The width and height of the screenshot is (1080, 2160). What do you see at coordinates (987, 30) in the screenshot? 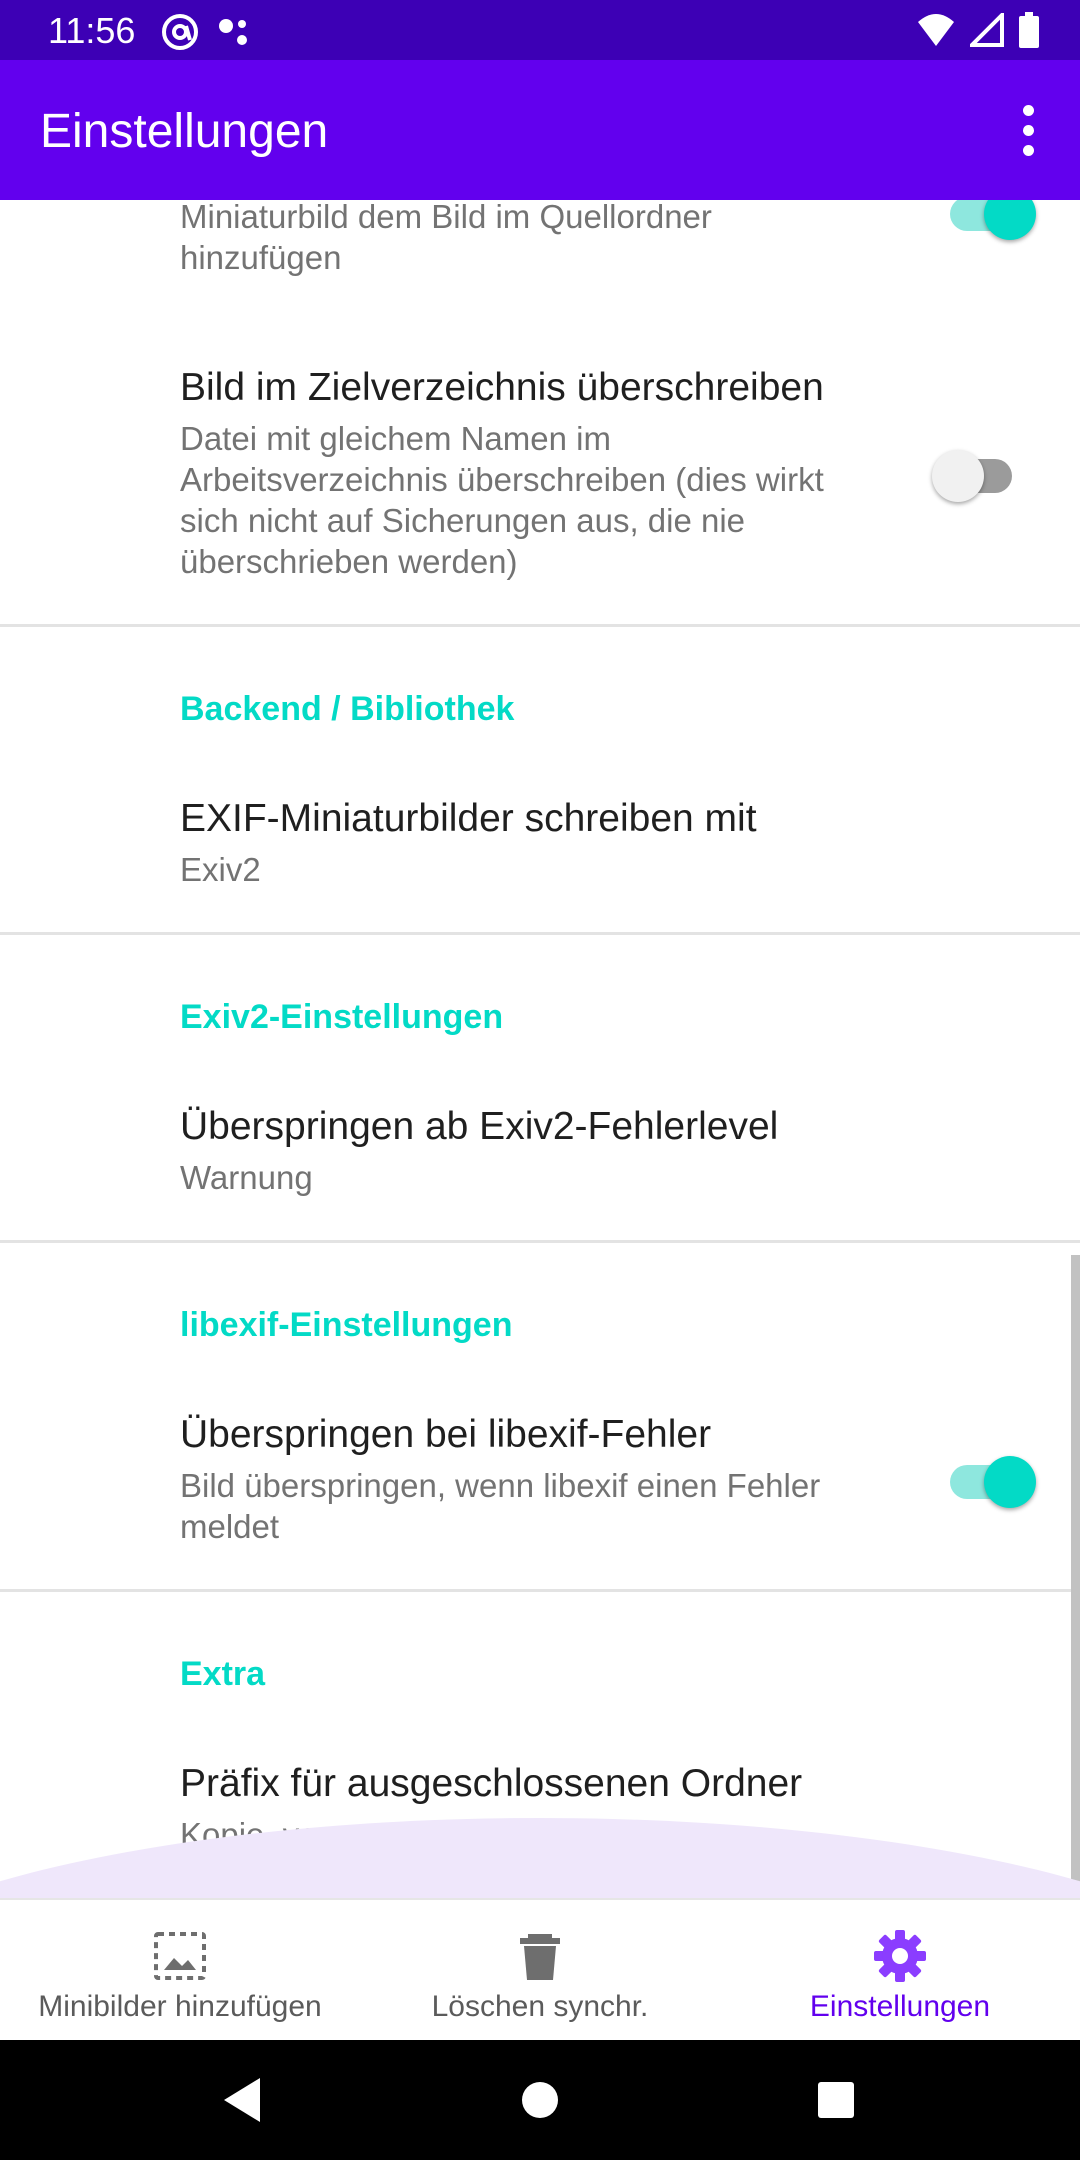
I see `signal-icon` at bounding box center [987, 30].